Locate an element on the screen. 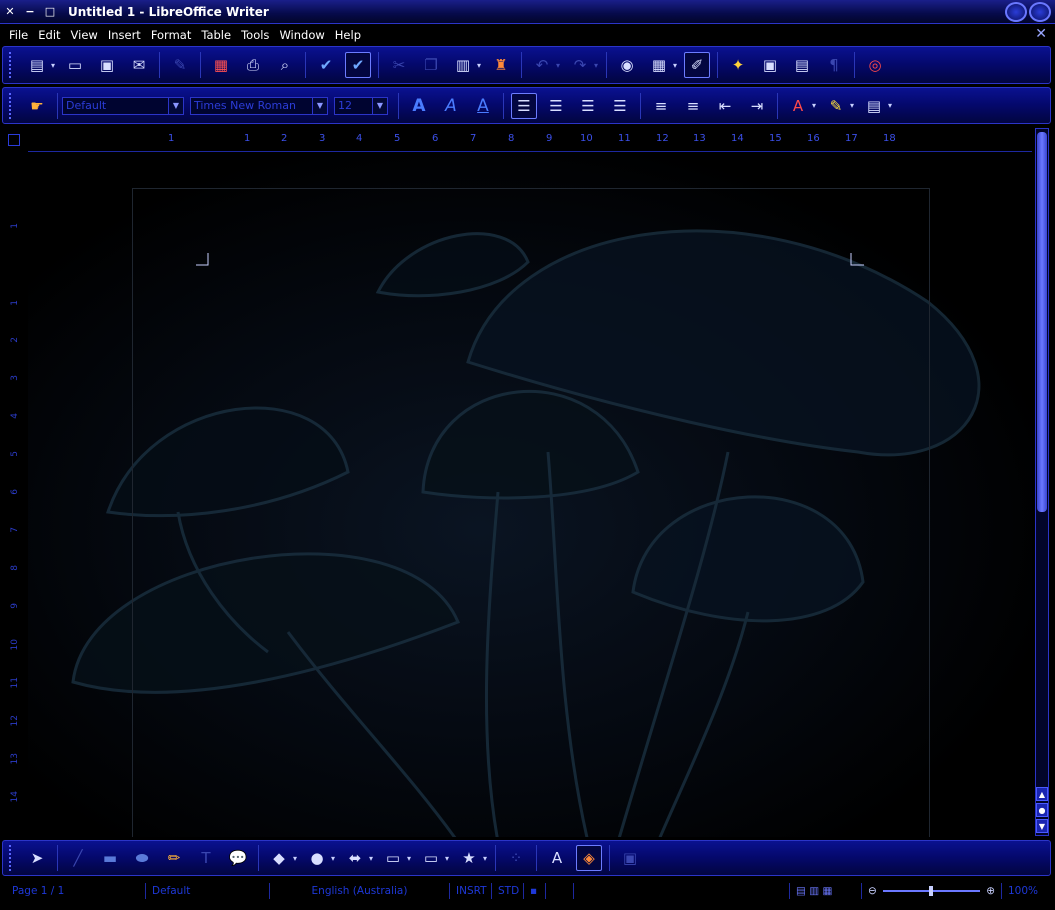 The height and width of the screenshot is (910, 1055). text-icon: T is located at coordinates (206, 858).